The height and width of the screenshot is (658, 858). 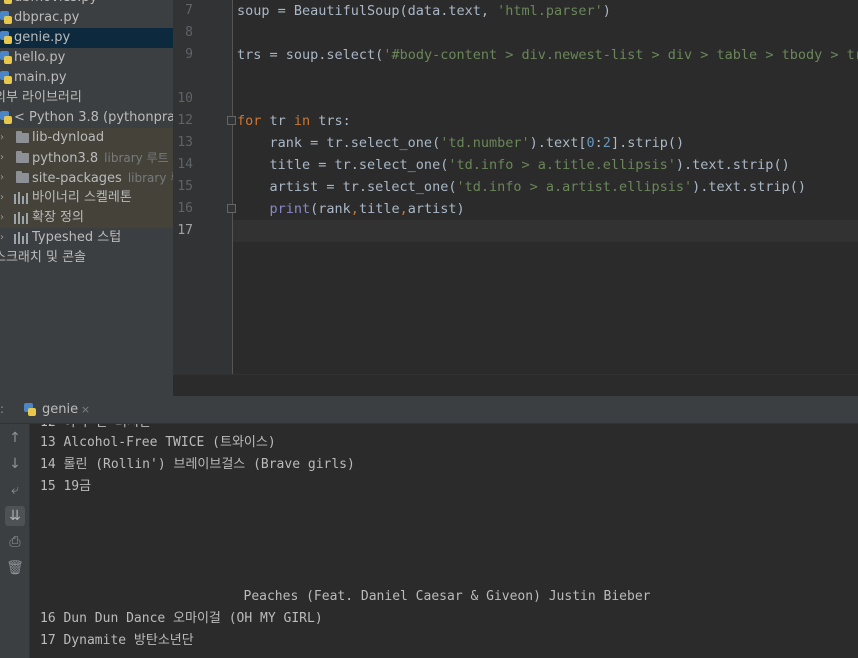 What do you see at coordinates (85, 409) in the screenshot?
I see `close-icon: ×` at bounding box center [85, 409].